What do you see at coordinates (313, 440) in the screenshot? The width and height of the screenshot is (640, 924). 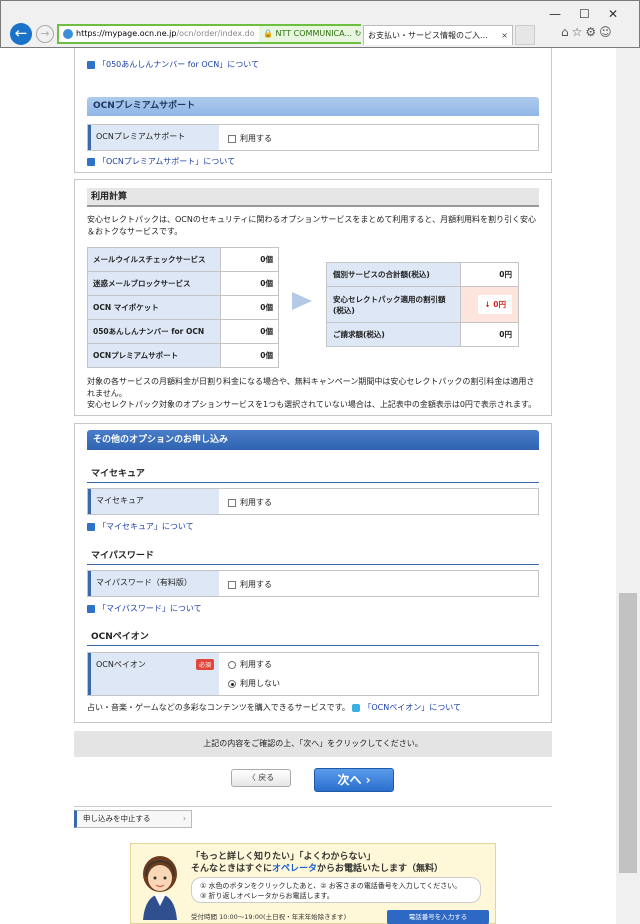 I see `other-options-header: その他のオプションのお申し込み` at bounding box center [313, 440].